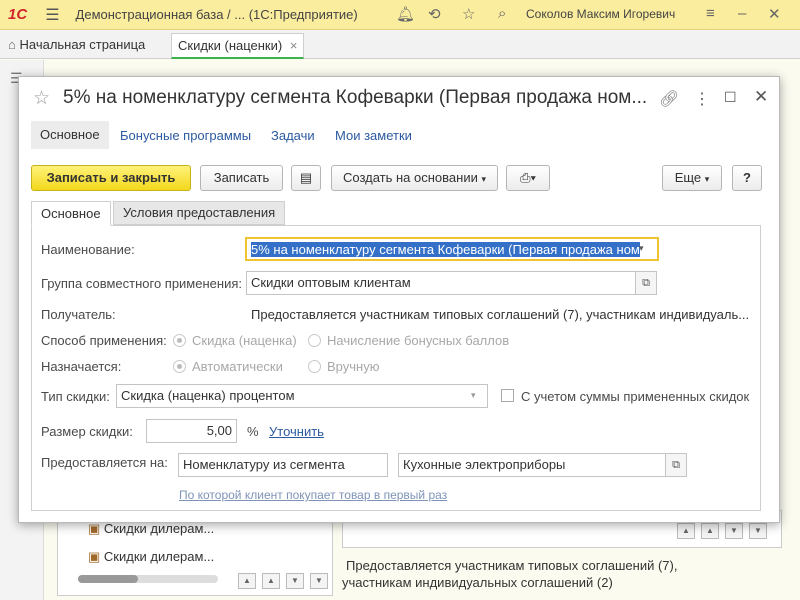  I want to click on percent-unit: %, so click(253, 431).